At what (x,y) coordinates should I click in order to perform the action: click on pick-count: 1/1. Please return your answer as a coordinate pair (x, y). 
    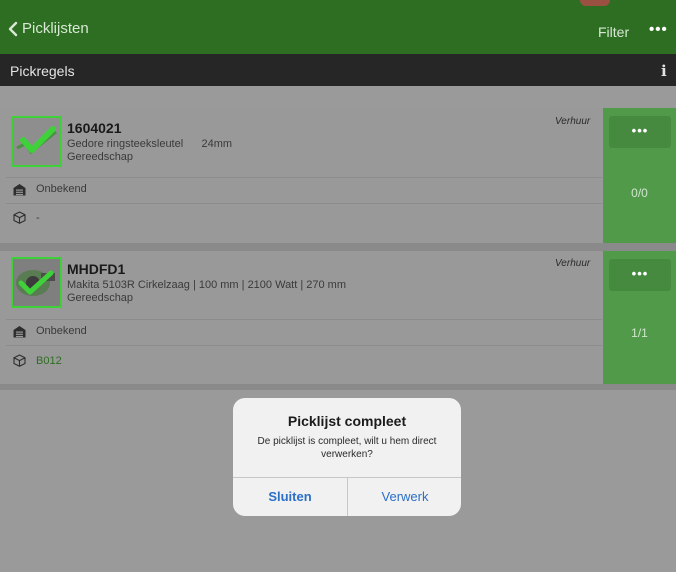
    Looking at the image, I should click on (639, 333).